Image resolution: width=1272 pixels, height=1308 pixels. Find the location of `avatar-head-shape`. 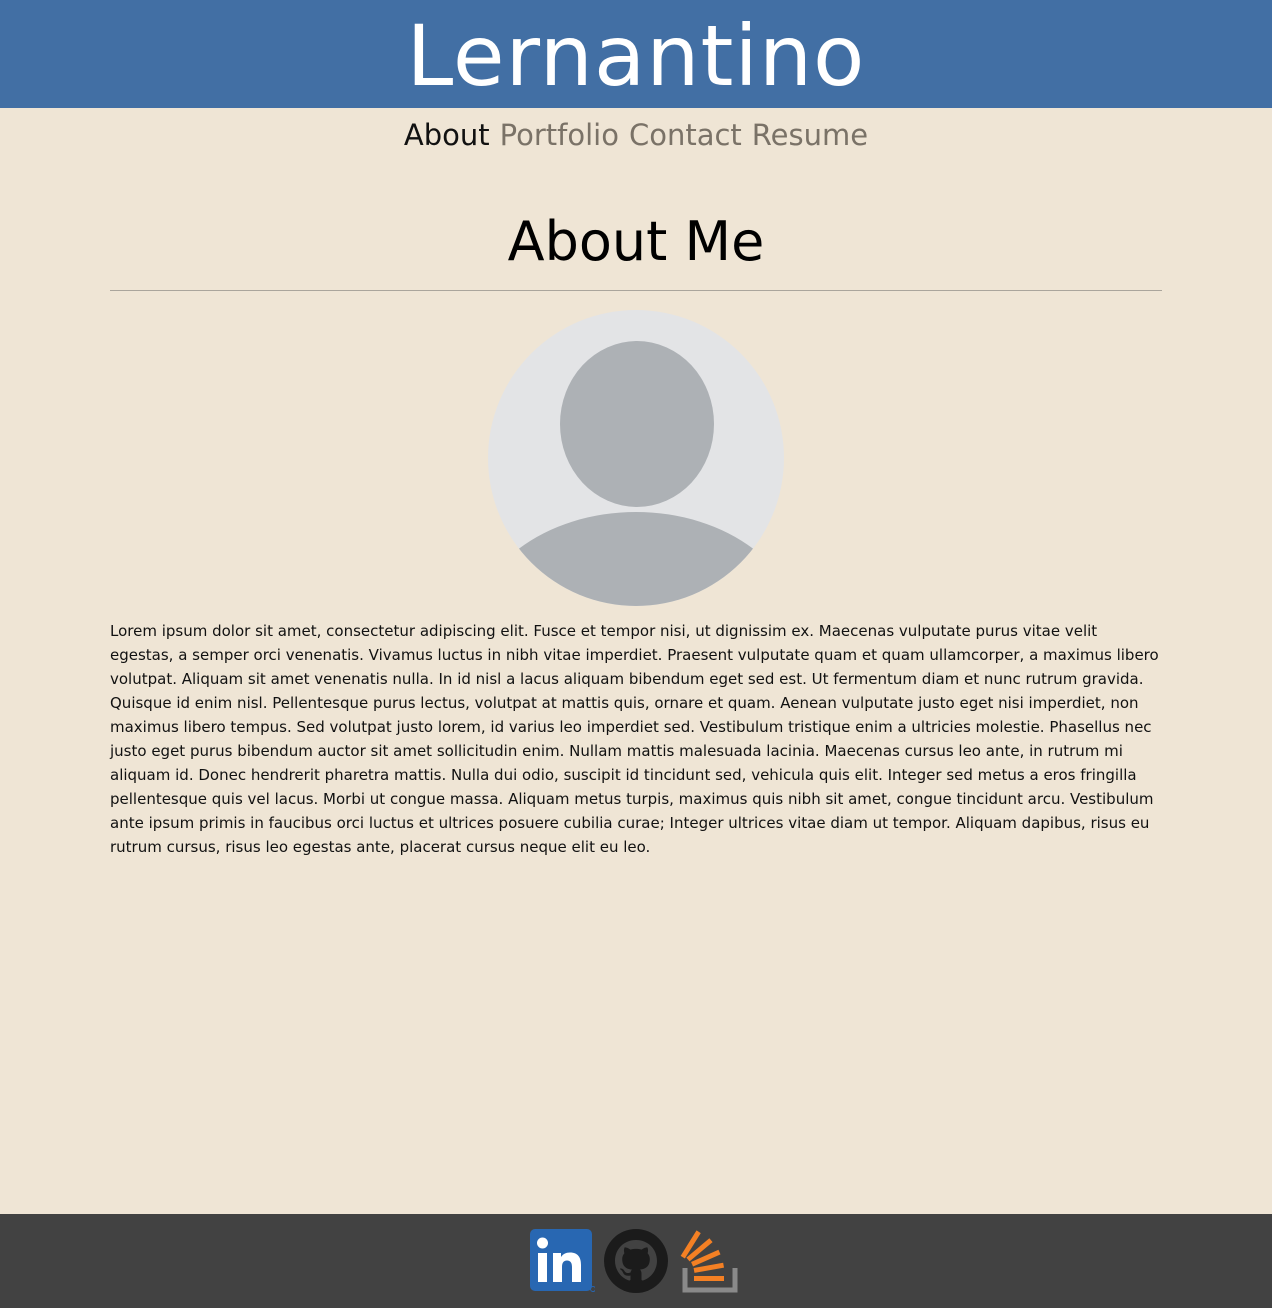

avatar-head-shape is located at coordinates (637, 424).